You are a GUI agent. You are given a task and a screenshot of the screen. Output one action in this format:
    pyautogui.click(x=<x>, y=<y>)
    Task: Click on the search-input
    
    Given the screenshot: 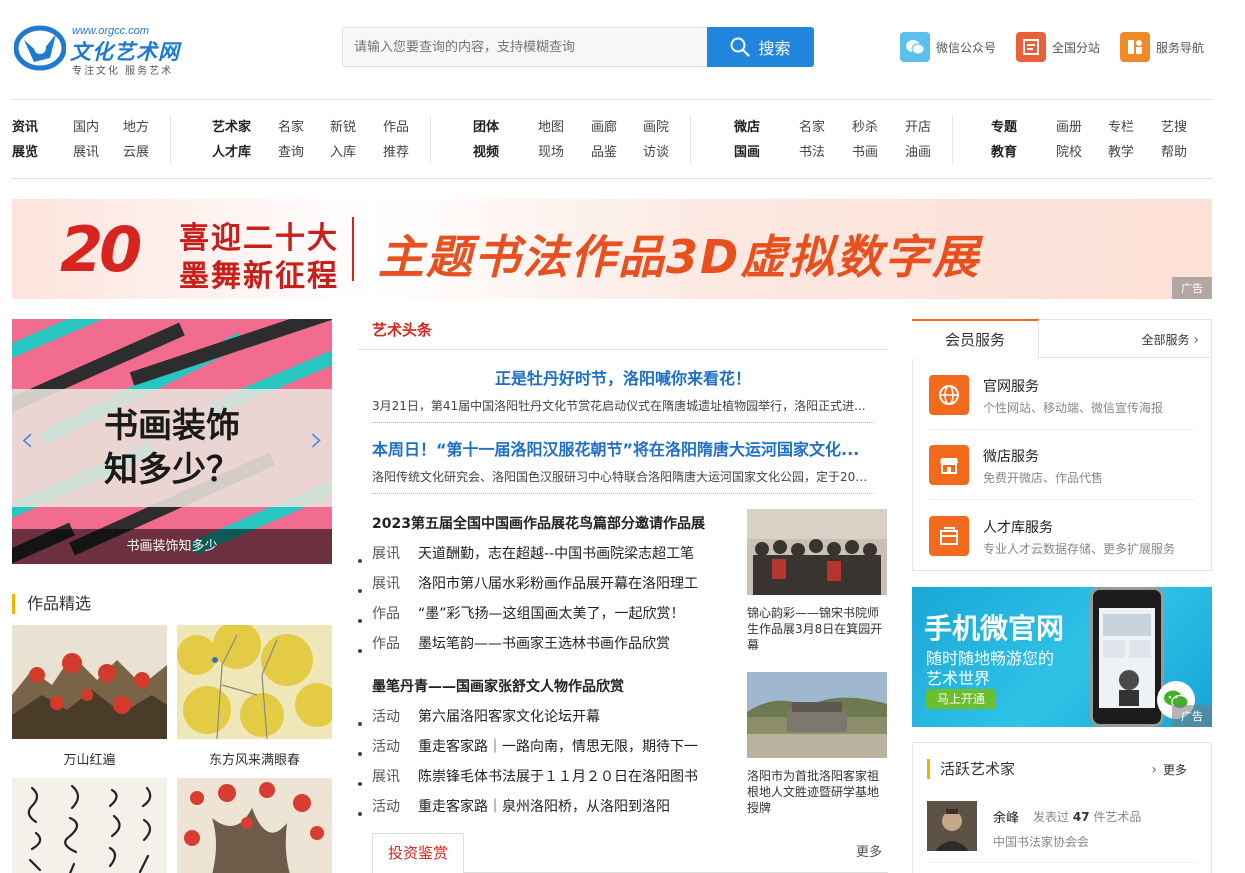 What is the action you would take?
    pyautogui.click(x=525, y=47)
    